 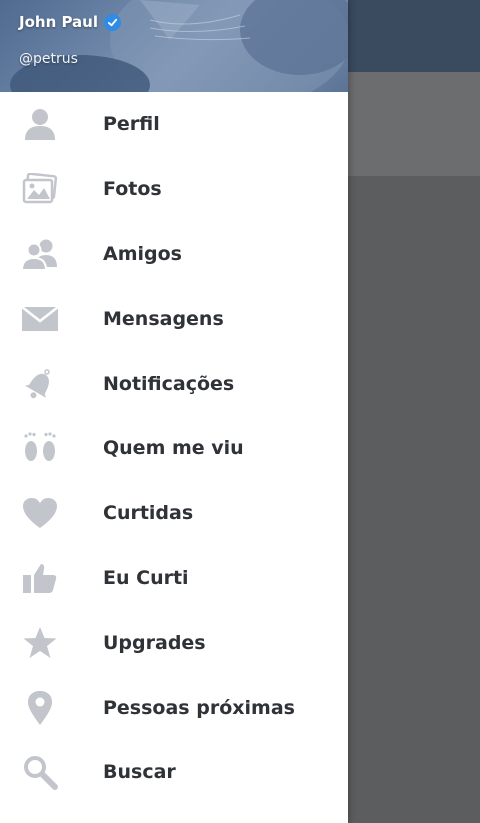 I want to click on search-icon, so click(x=40, y=772).